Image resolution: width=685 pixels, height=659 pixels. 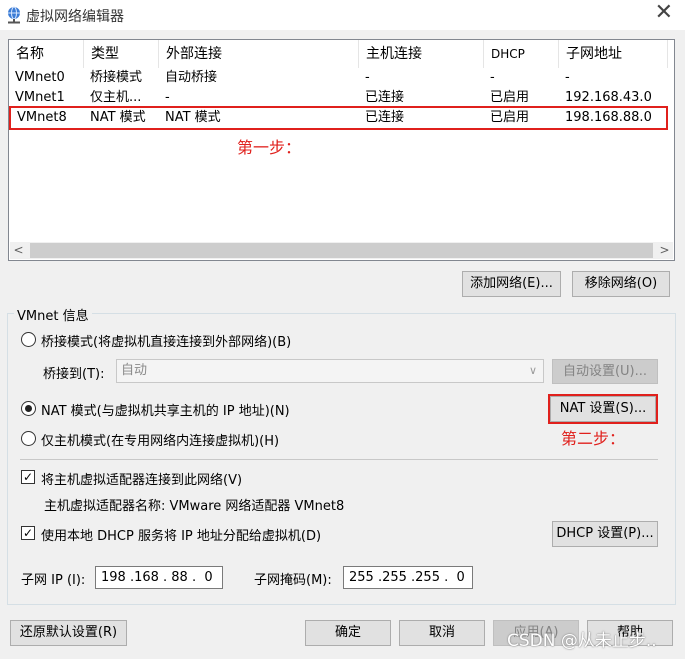 What do you see at coordinates (40, 77) in the screenshot?
I see `cell-name: VMnet0` at bounding box center [40, 77].